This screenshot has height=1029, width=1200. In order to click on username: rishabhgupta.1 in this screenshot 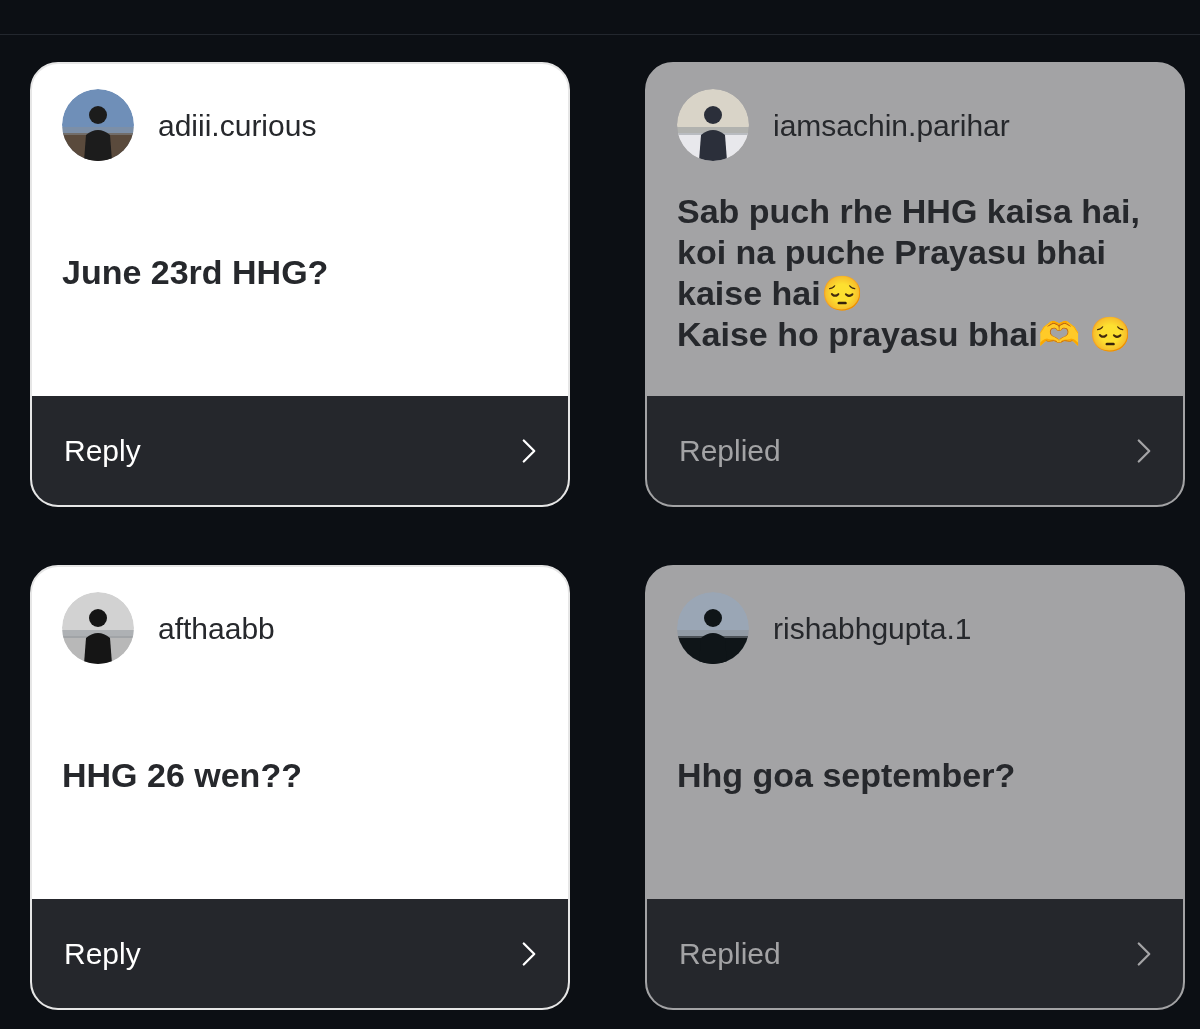, I will do `click(872, 628)`.